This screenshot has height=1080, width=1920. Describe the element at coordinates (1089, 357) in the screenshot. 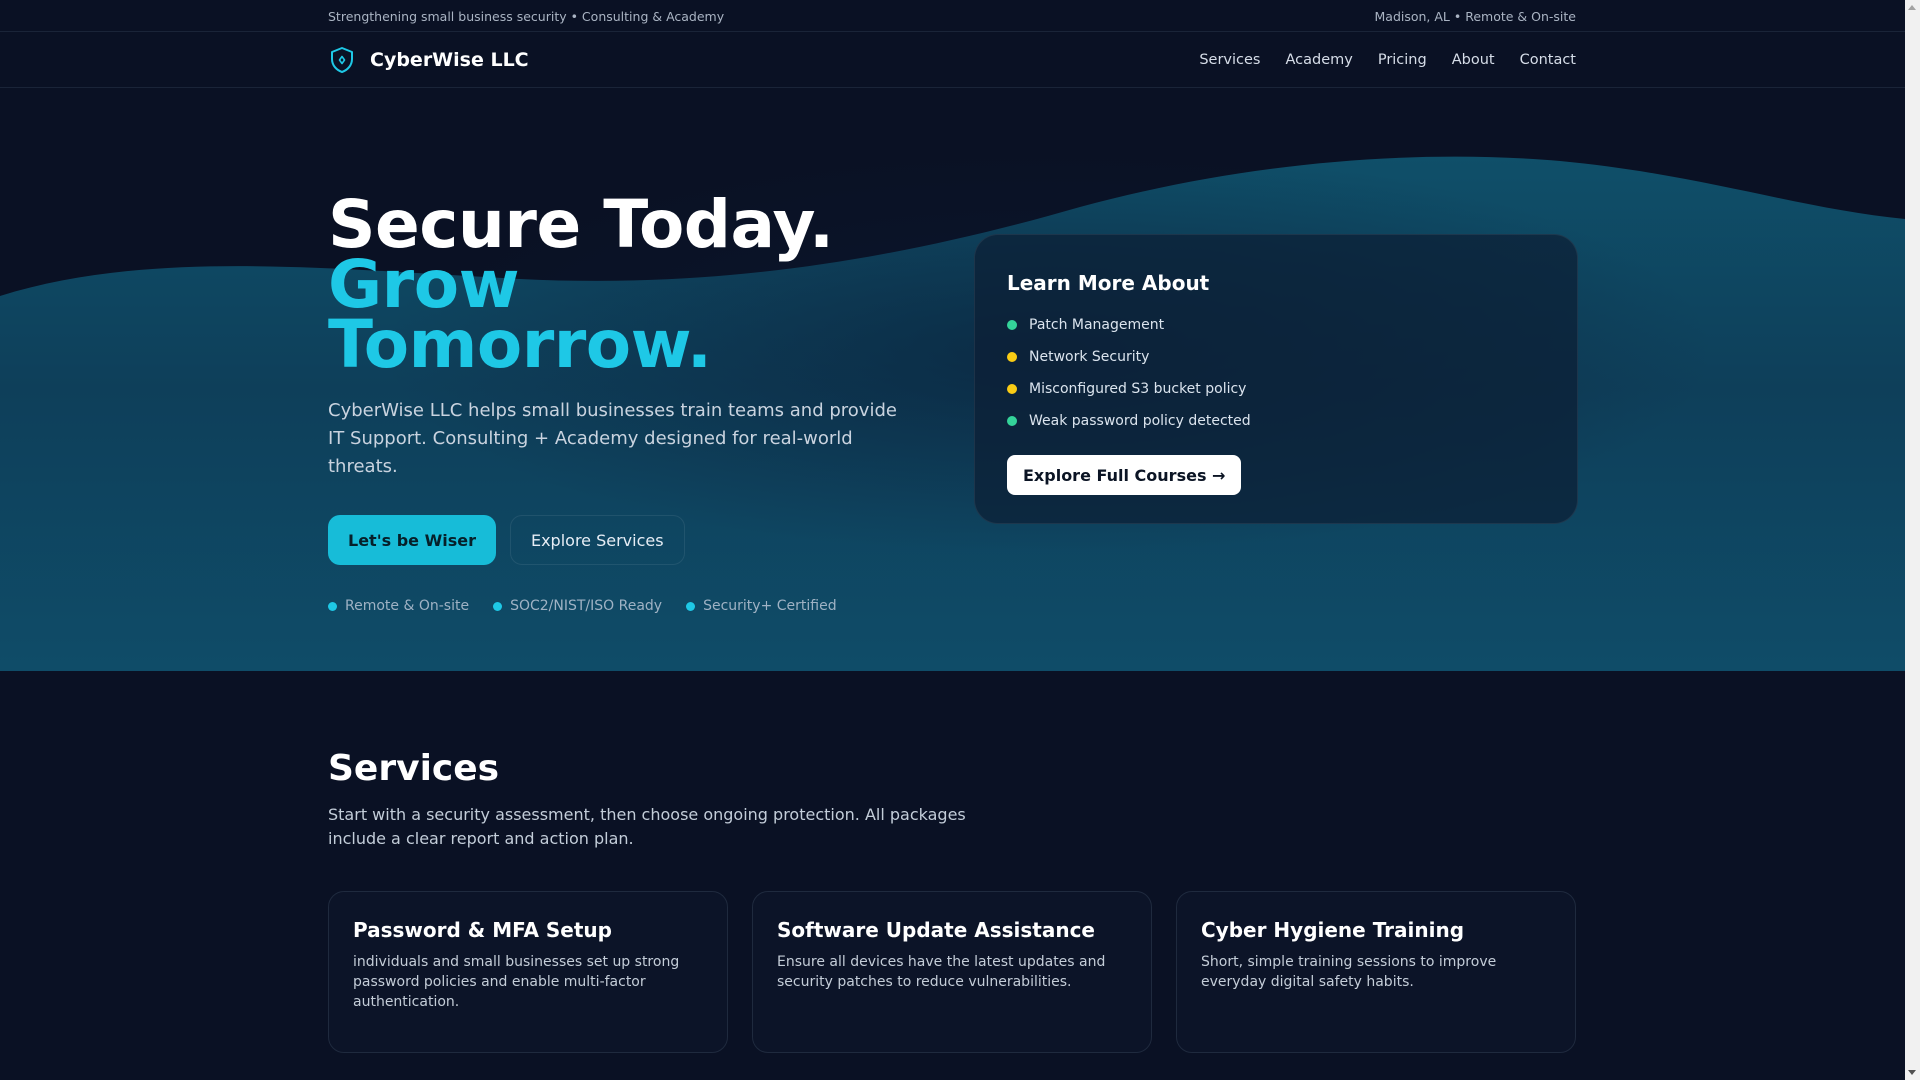

I see `list-item-label: Network Security` at that location.